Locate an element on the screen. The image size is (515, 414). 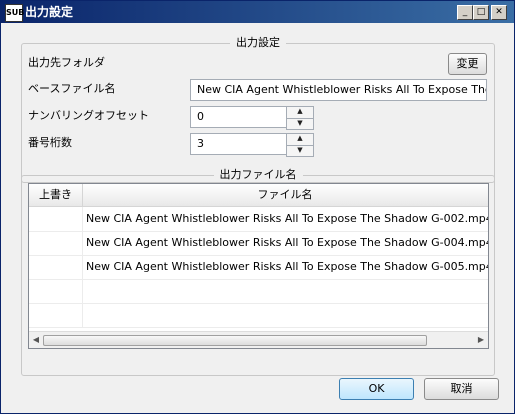
base-name-label: ベースファイル名 is located at coordinates (72, 88).